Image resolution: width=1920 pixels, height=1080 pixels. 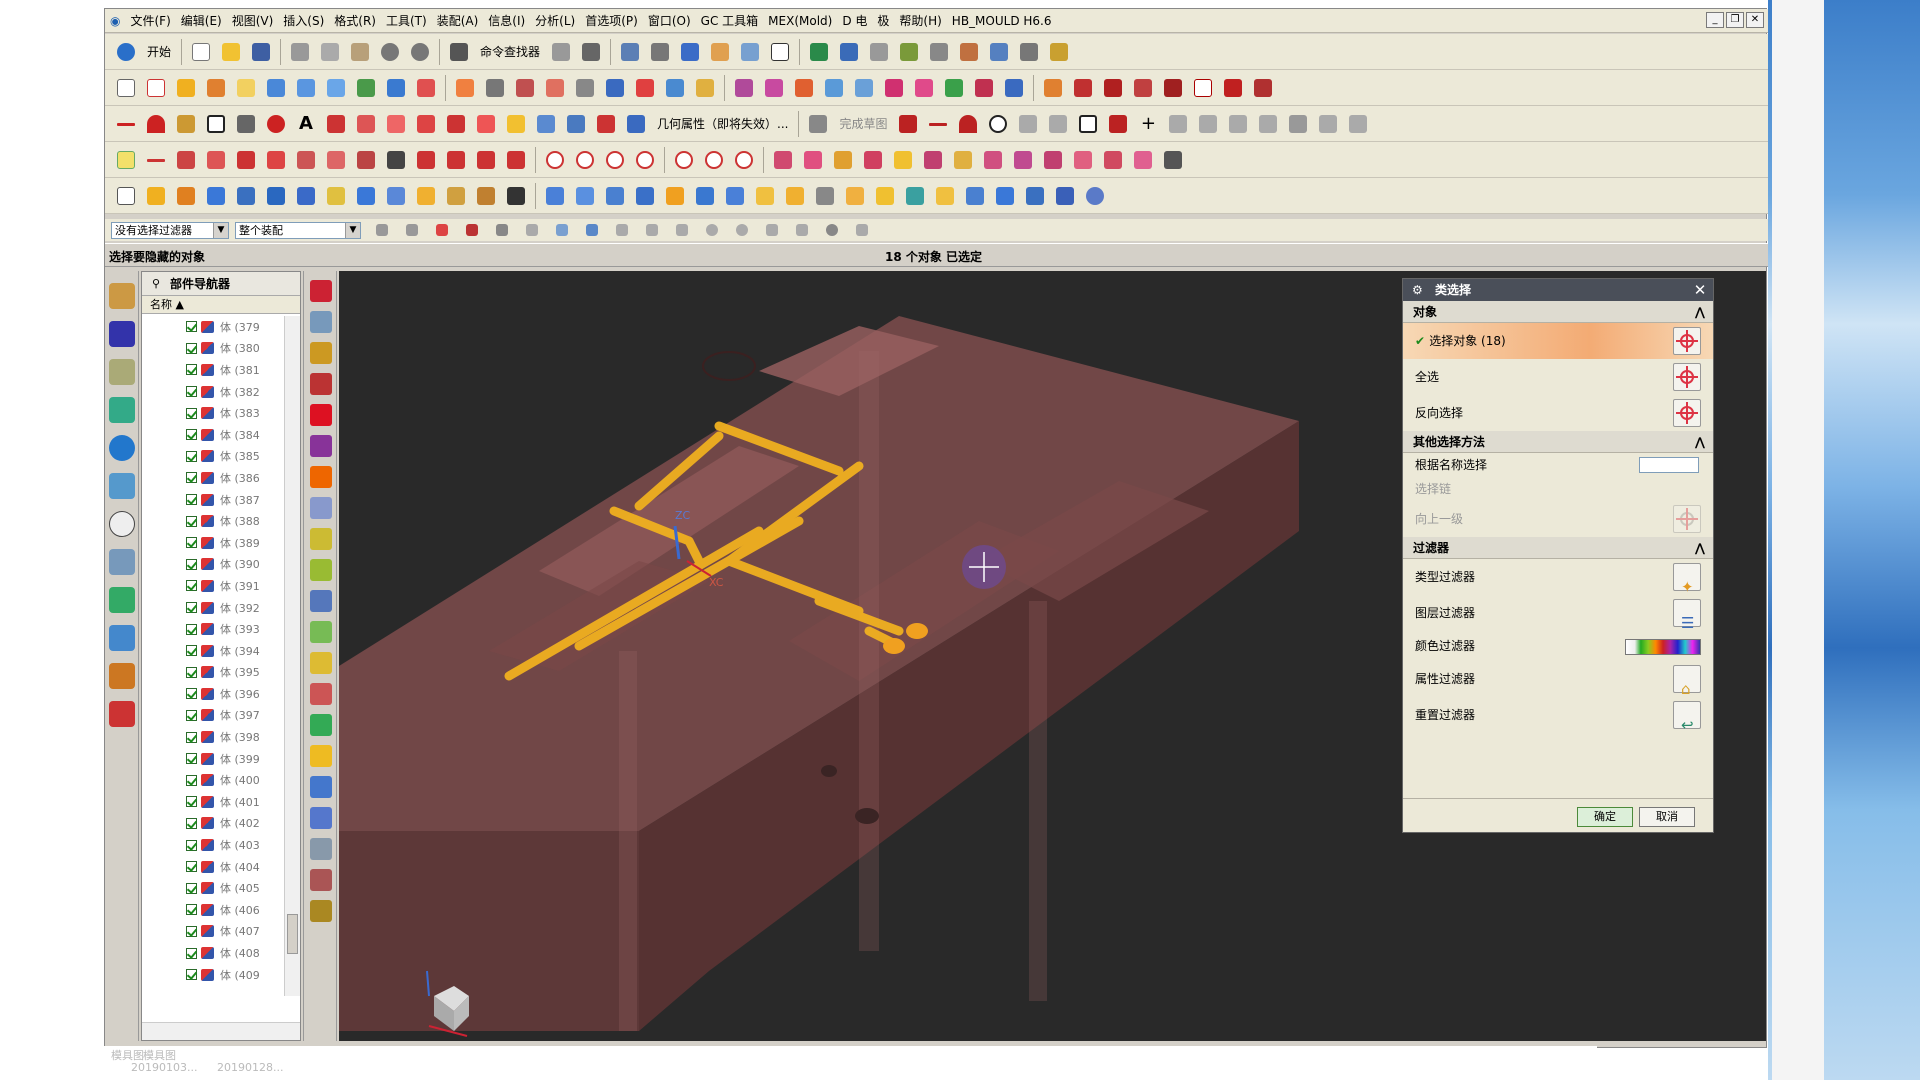 I want to click on offset-surface-icon, so click(x=396, y=88).